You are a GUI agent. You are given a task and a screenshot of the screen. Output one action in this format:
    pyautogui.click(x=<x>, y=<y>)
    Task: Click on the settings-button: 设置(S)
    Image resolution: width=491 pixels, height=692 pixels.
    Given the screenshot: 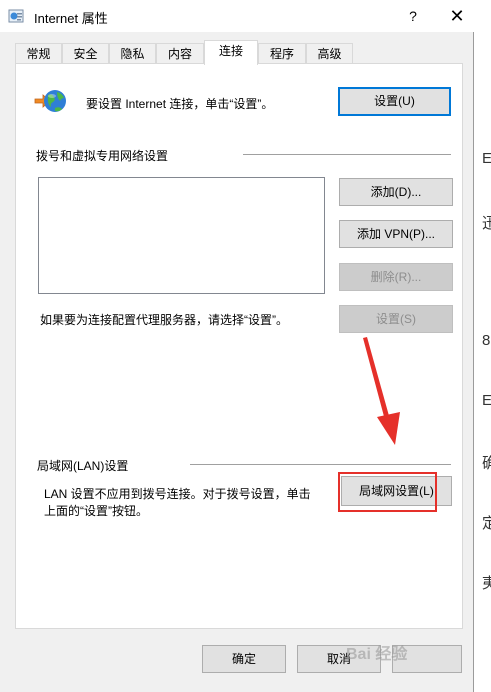 What is the action you would take?
    pyautogui.click(x=396, y=319)
    